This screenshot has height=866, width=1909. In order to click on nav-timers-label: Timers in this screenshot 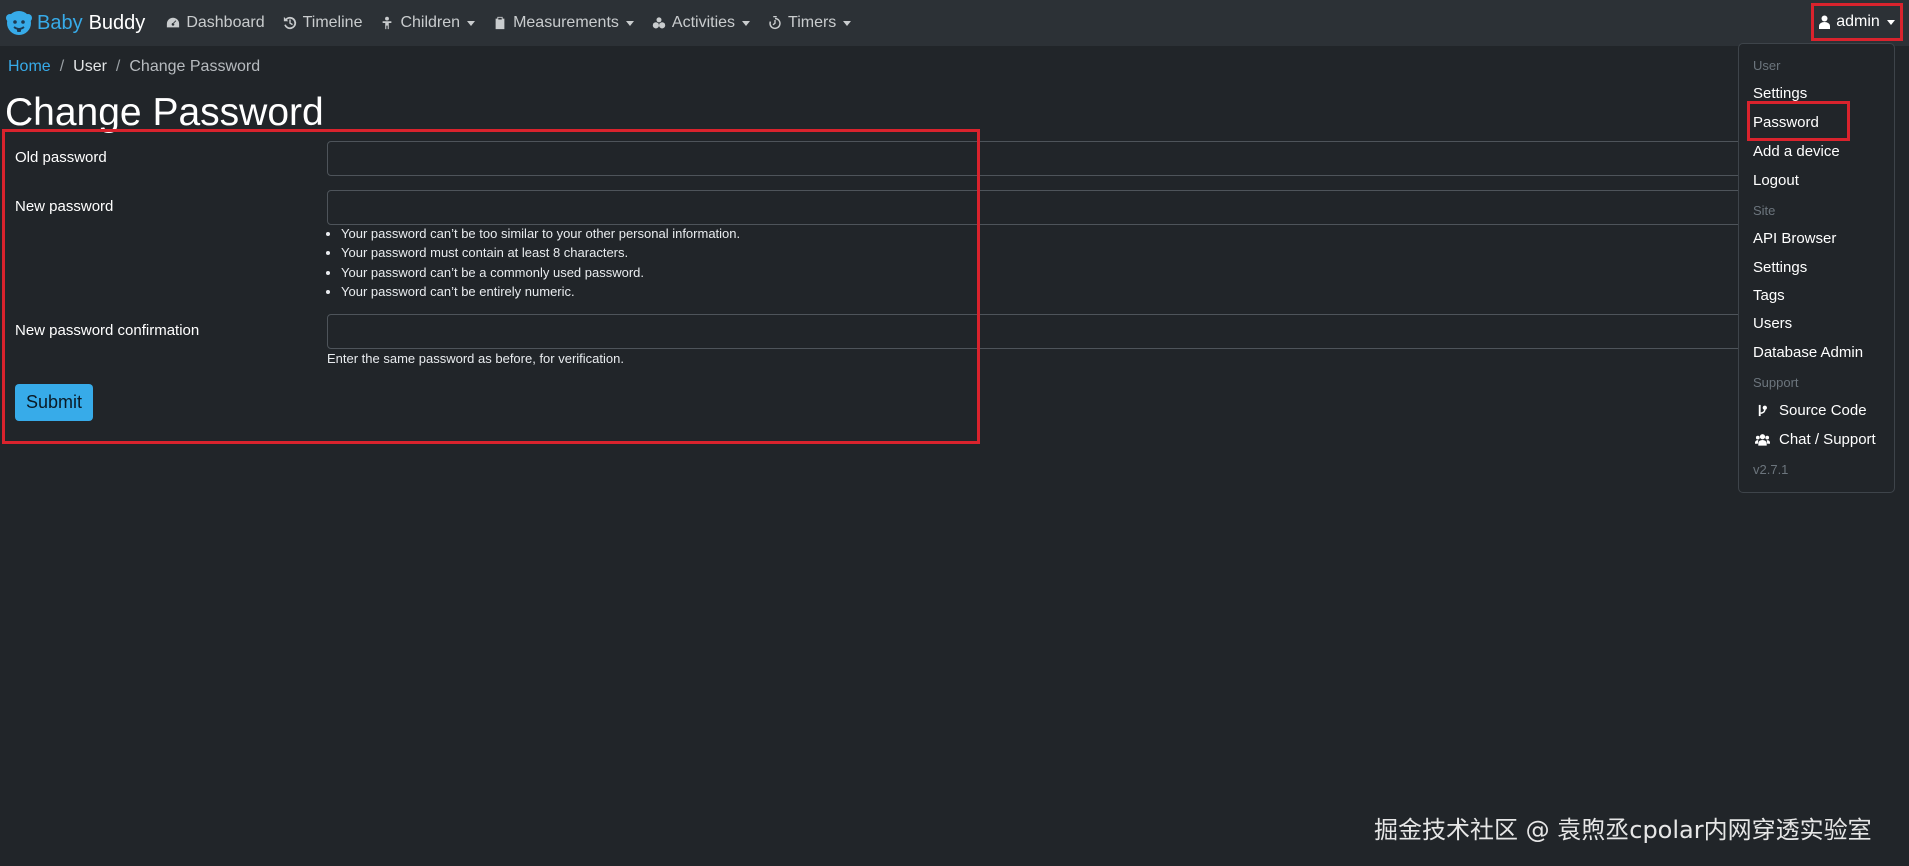, I will do `click(812, 22)`.